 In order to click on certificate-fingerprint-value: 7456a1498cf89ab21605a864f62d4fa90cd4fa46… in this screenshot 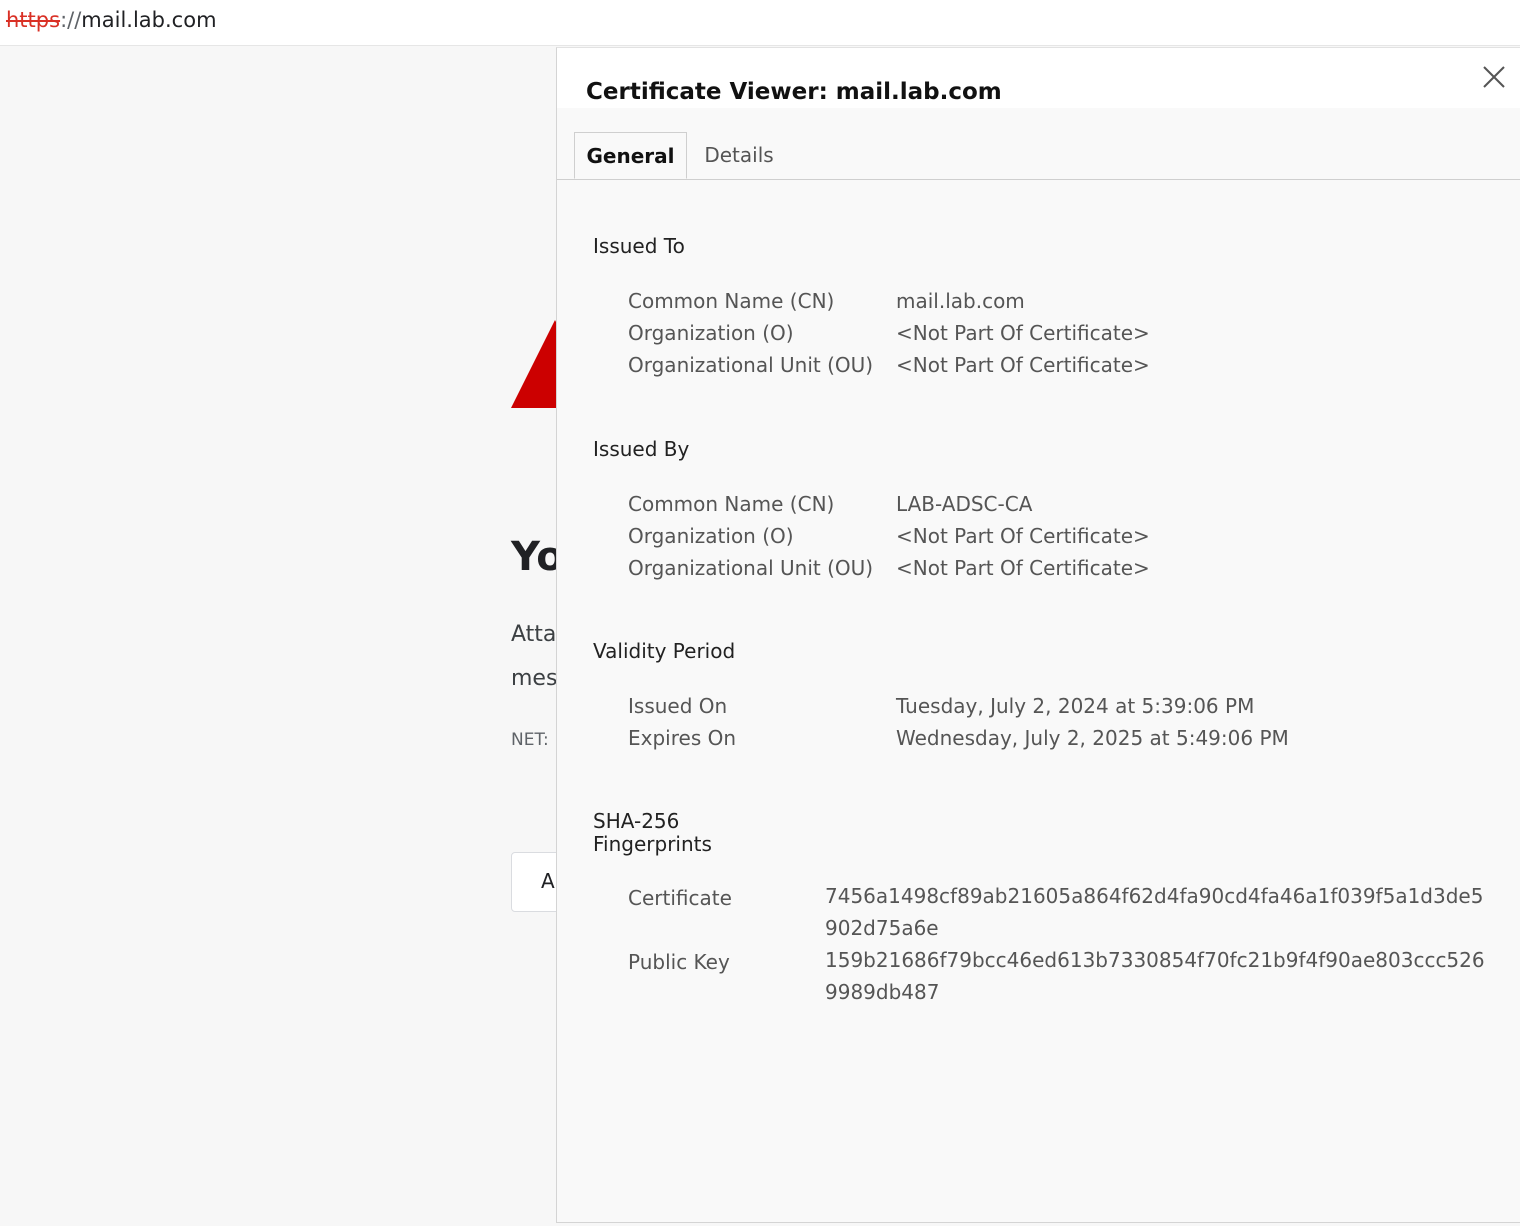, I will do `click(1154, 912)`.